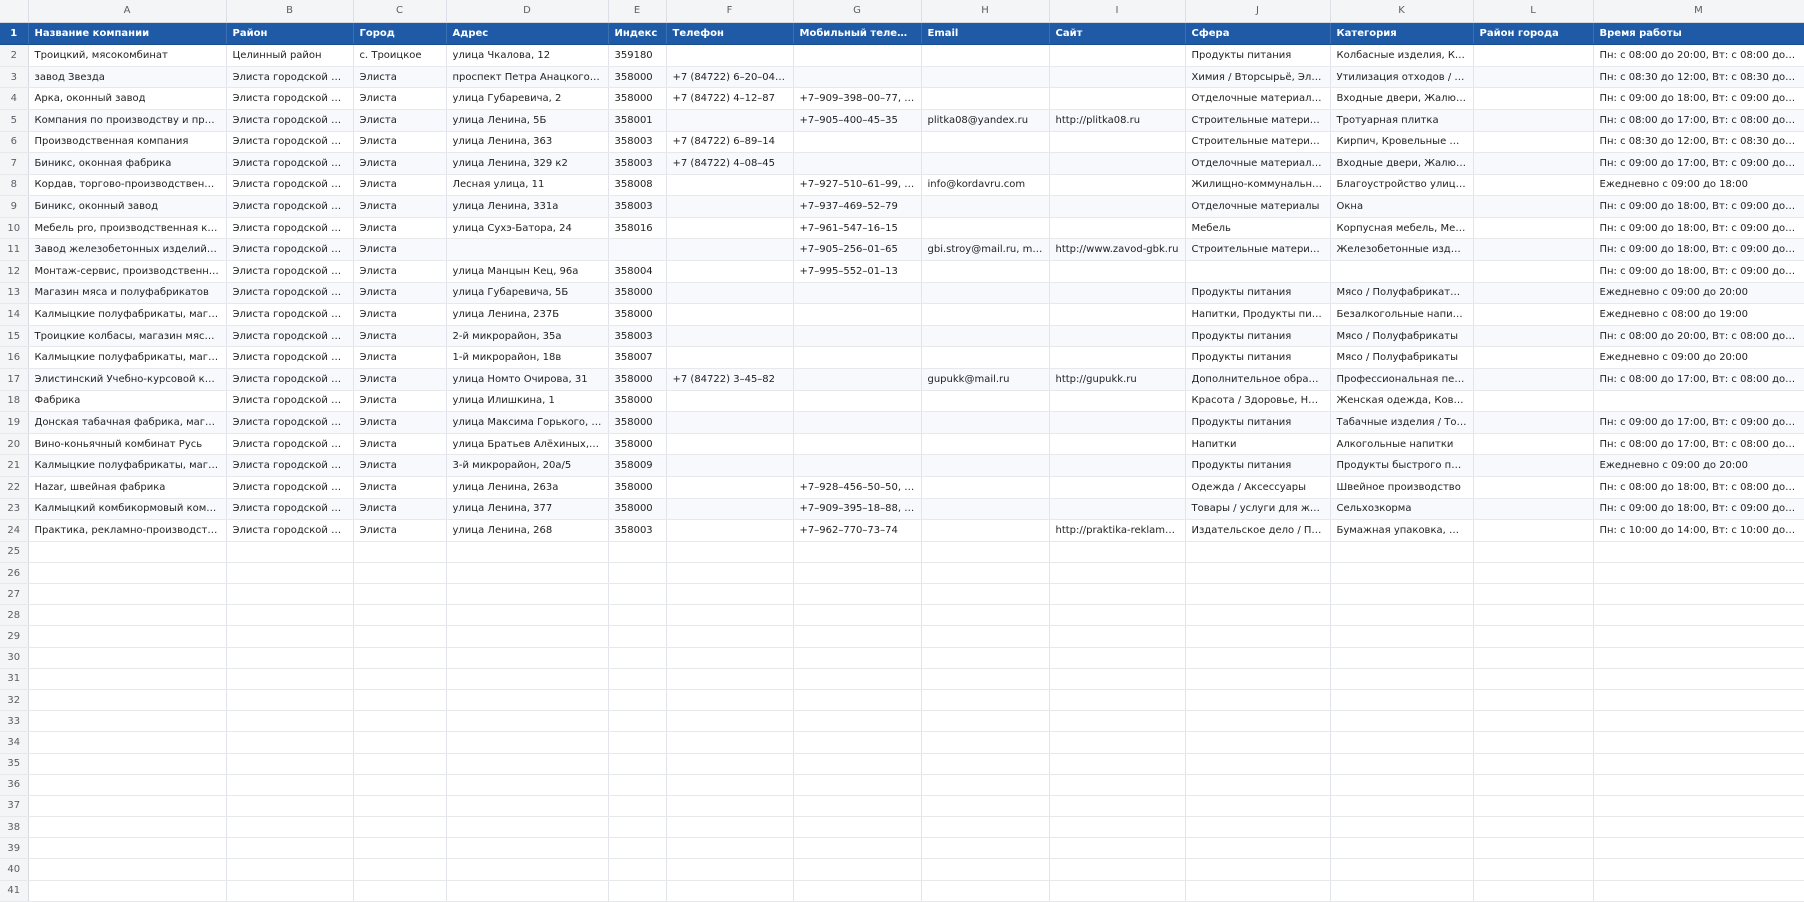  Describe the element at coordinates (127, 163) in the screenshot. I see `cell: Биникс, оконная фабрика` at that location.